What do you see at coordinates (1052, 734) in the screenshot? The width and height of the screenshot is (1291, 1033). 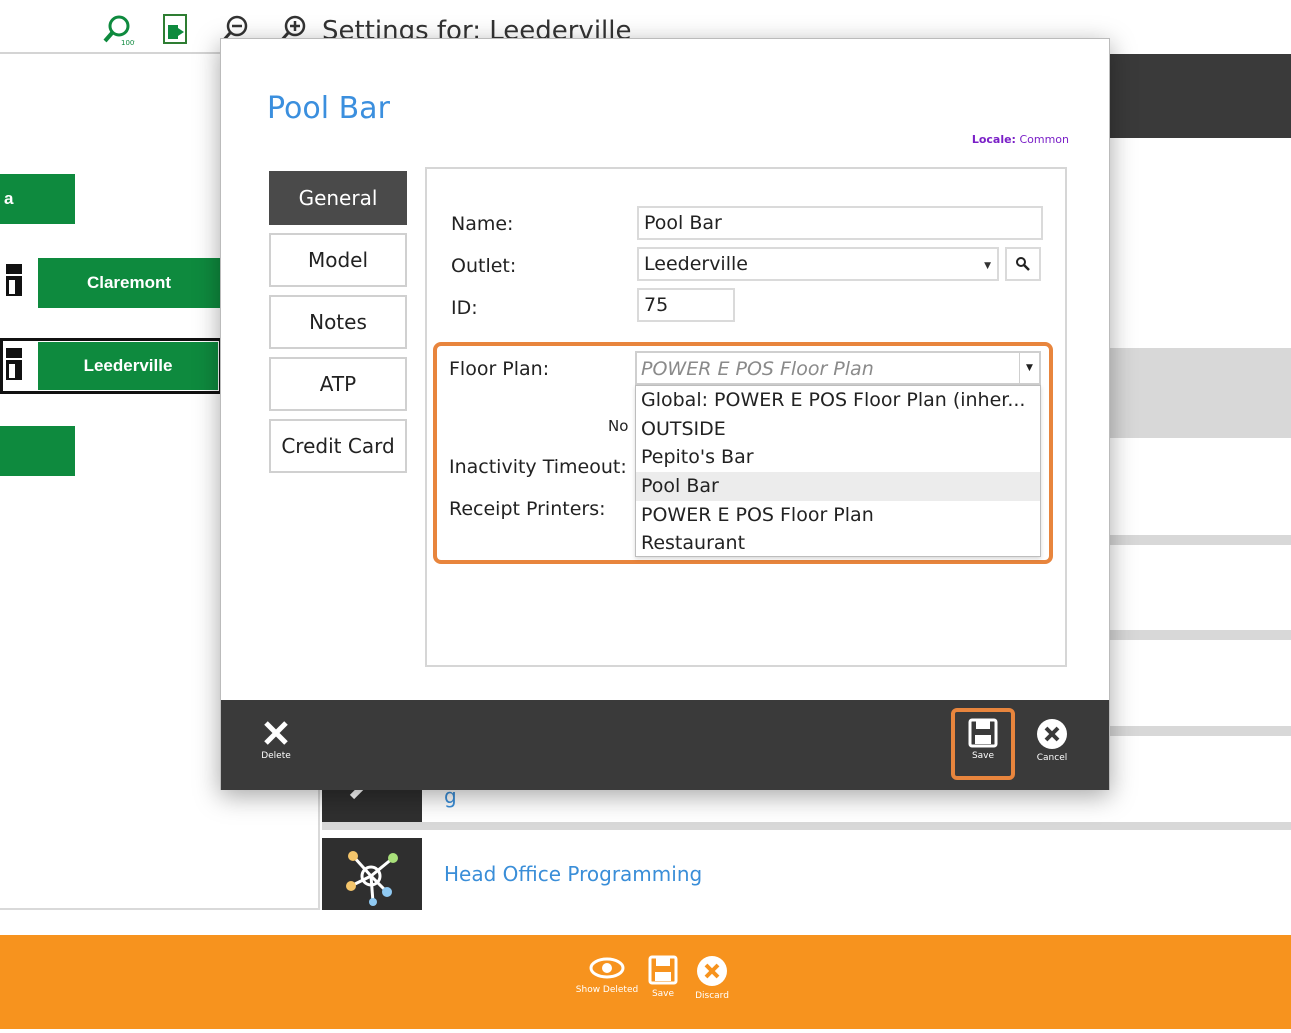 I see `cancel-icon` at bounding box center [1052, 734].